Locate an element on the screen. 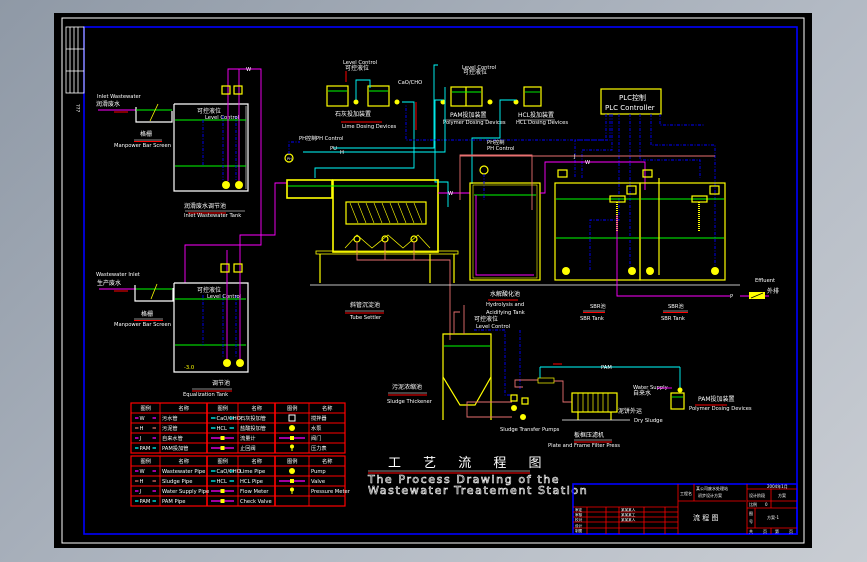 Image resolution: width=867 pixels, height=562 pixels. legend-item-name: Pressure Meter is located at coordinates (331, 492).